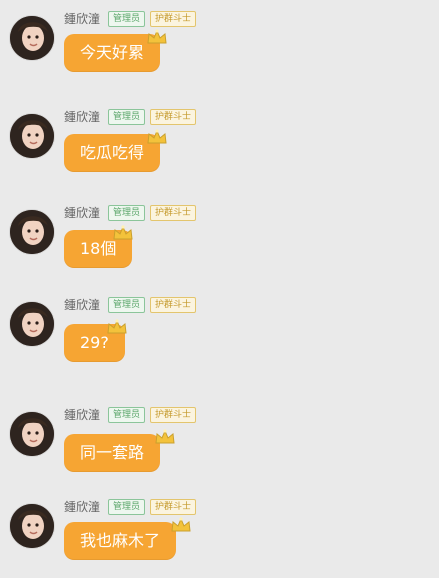 This screenshot has width=439, height=578. What do you see at coordinates (219, 50) in the screenshot?
I see `chat-message: 鍾欣潼 管理员 护群斗士 今天好累` at bounding box center [219, 50].